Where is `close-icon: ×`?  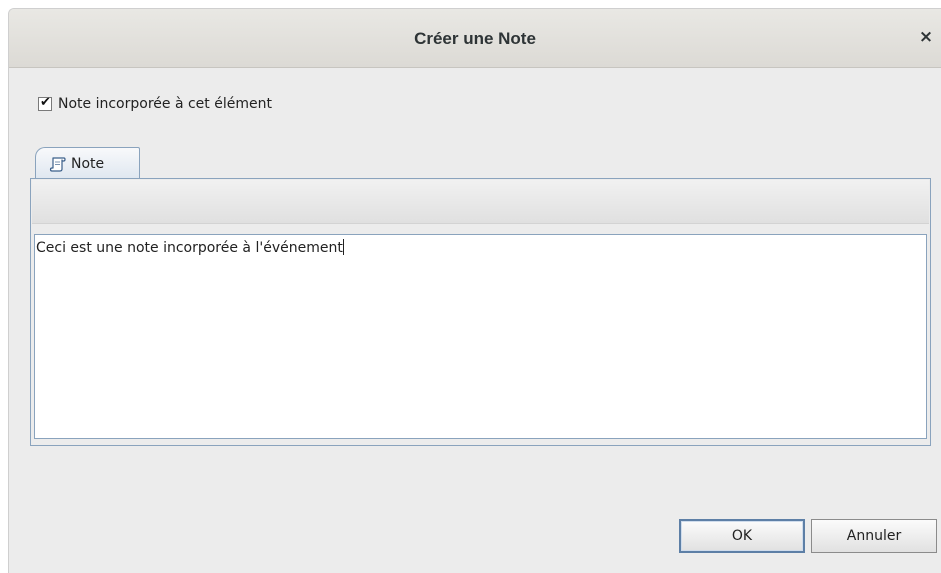
close-icon: × is located at coordinates (926, 37).